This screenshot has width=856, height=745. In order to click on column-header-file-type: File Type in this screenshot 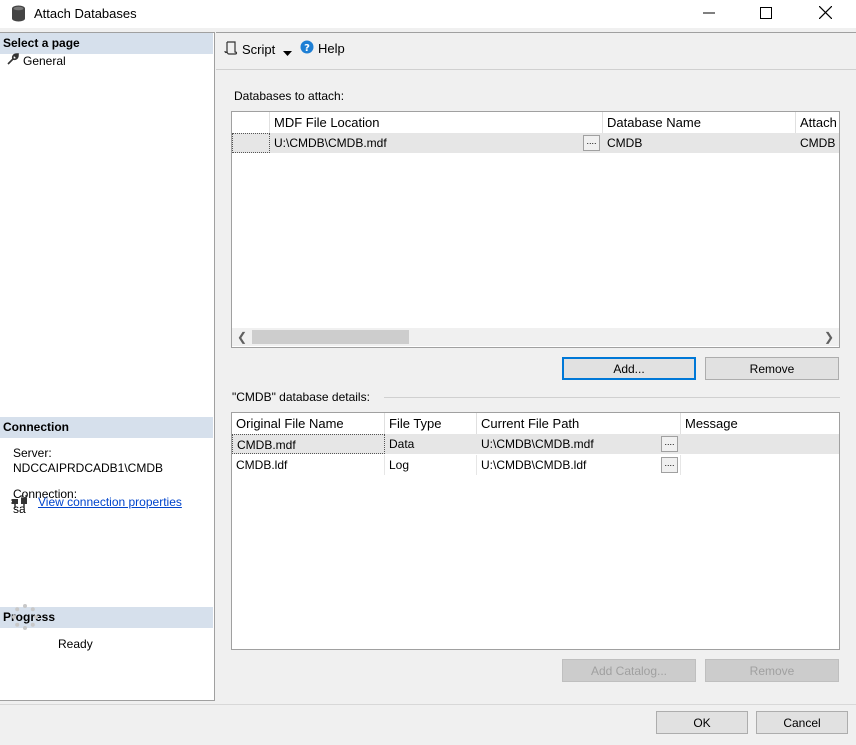, I will do `click(431, 423)`.